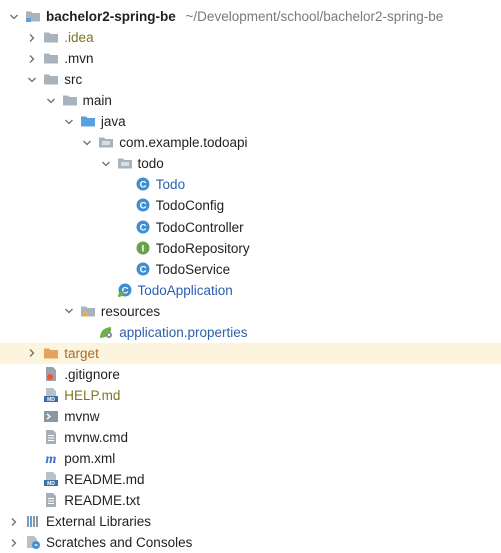 The height and width of the screenshot is (553, 501). Describe the element at coordinates (183, 332) in the screenshot. I see `tree-item-label: application.properties` at that location.